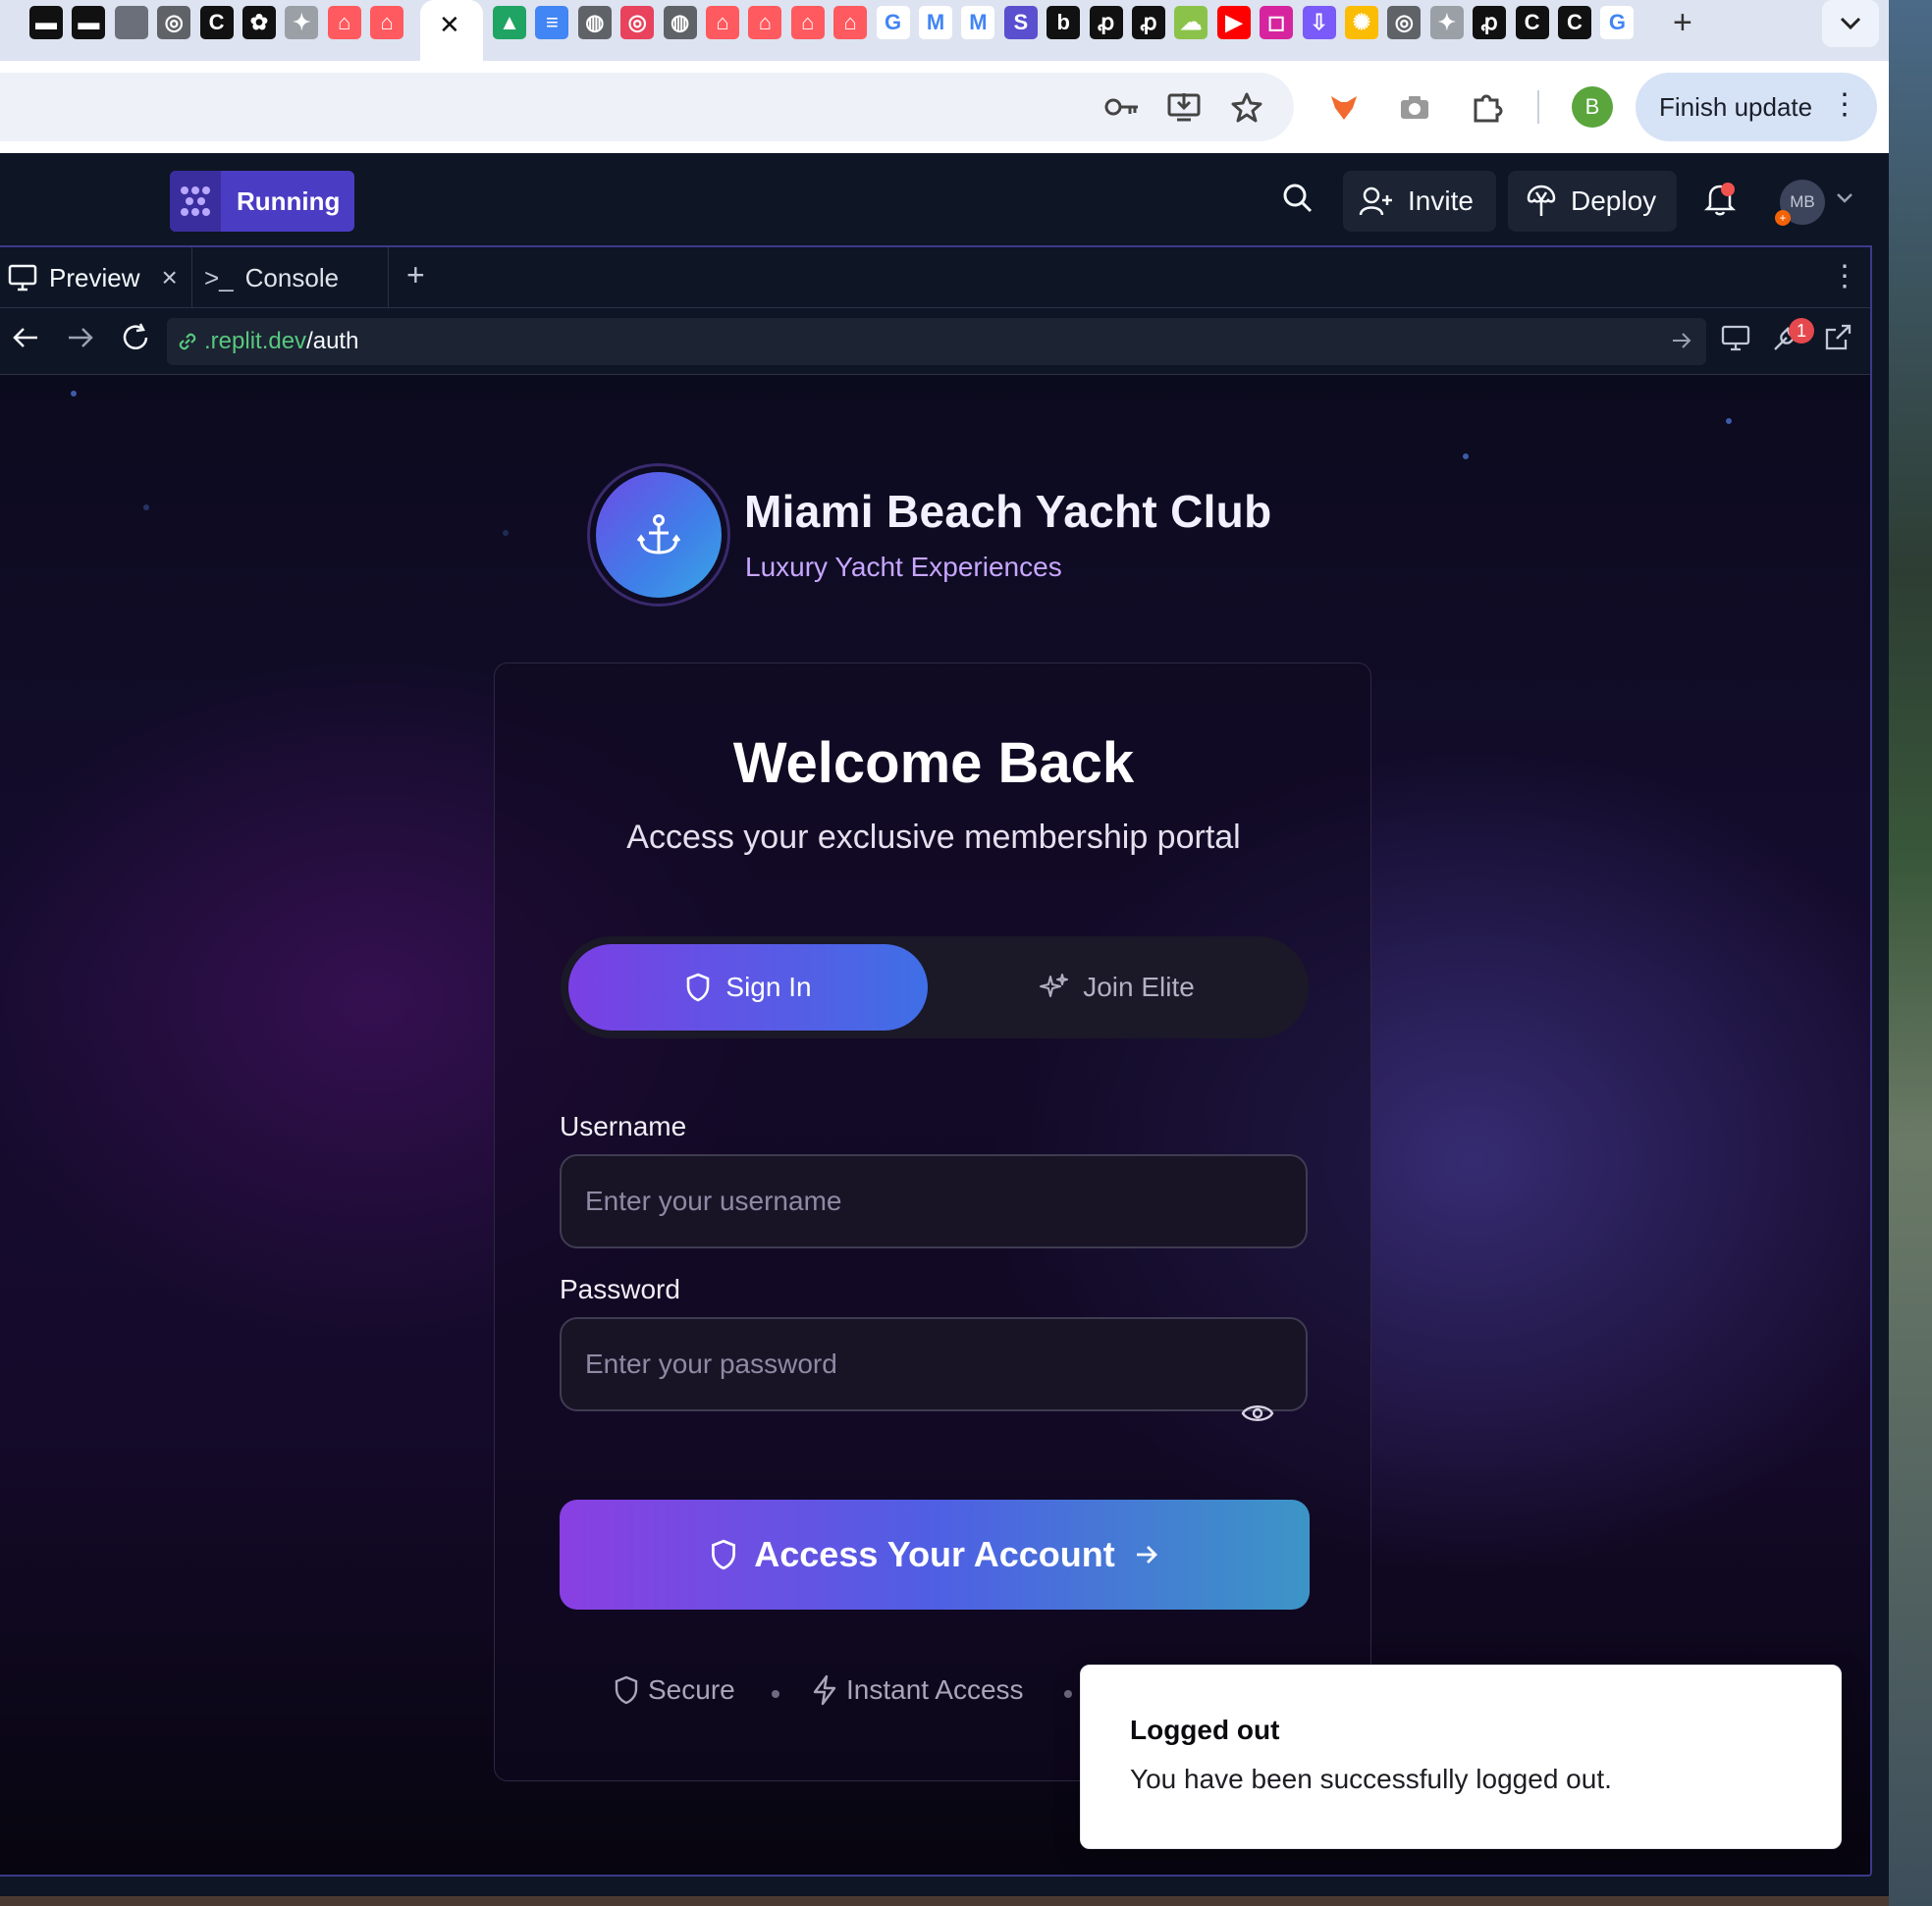 The width and height of the screenshot is (1932, 1906). What do you see at coordinates (1298, 198) in the screenshot?
I see `search-icon` at bounding box center [1298, 198].